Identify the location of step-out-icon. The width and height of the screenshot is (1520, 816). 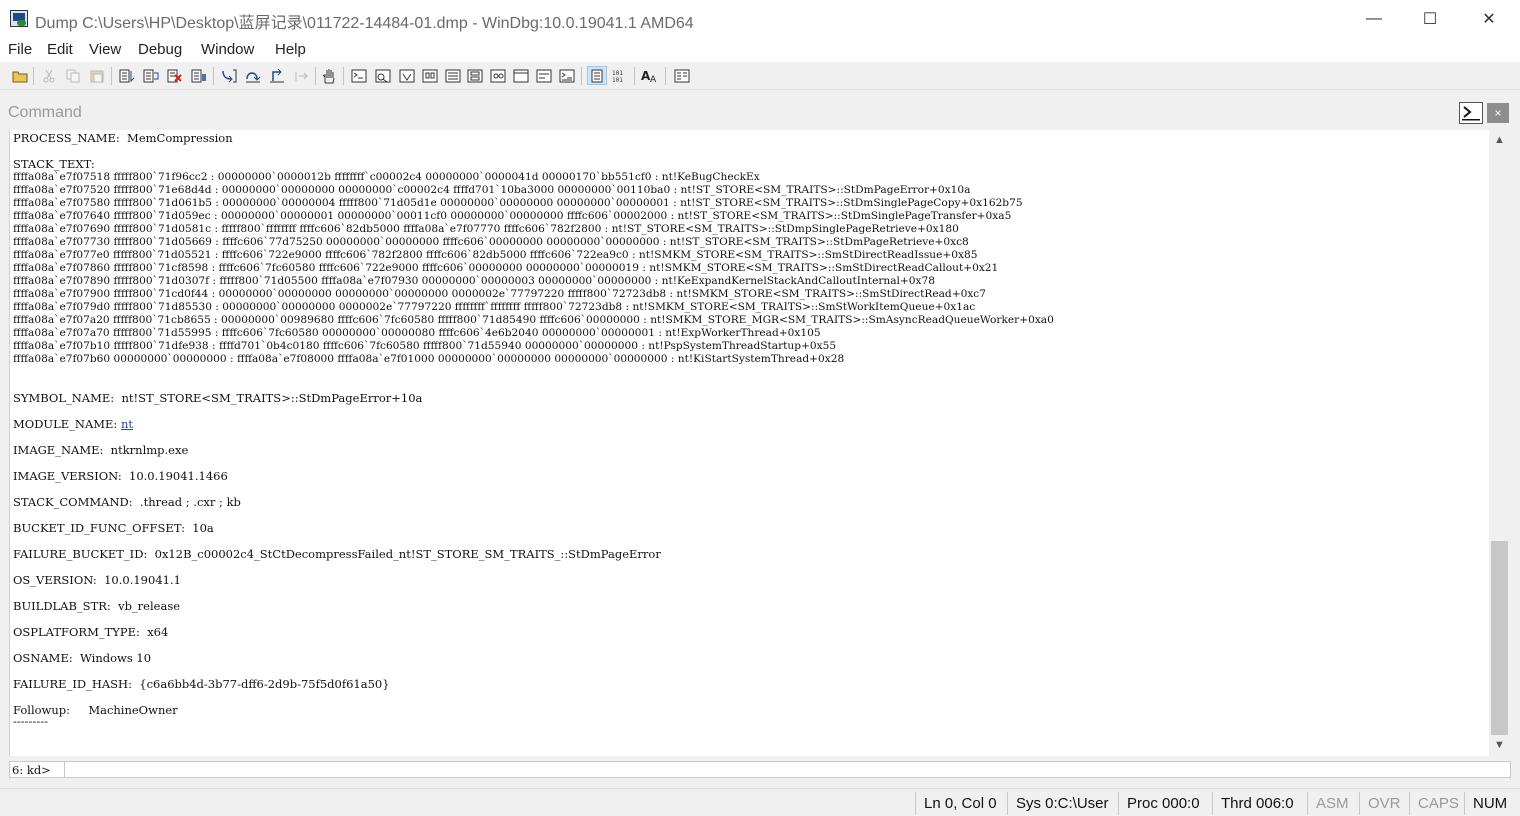
(277, 75).